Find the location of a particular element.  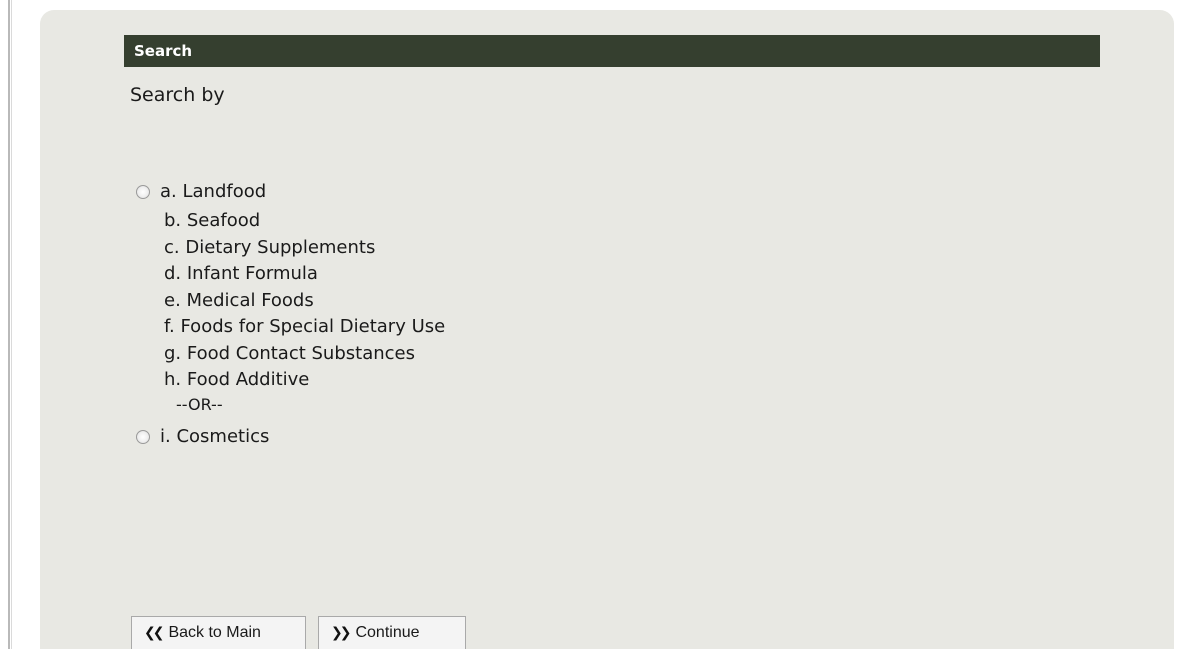

section-title: Search is located at coordinates (163, 51).